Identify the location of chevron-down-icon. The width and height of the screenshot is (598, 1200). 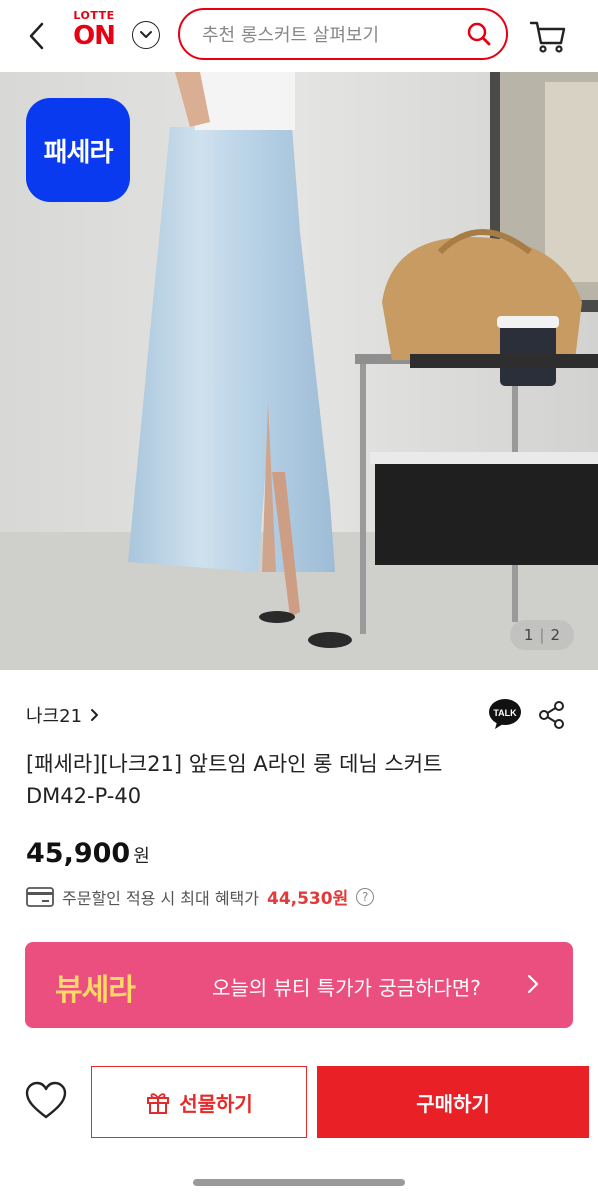
(146, 35).